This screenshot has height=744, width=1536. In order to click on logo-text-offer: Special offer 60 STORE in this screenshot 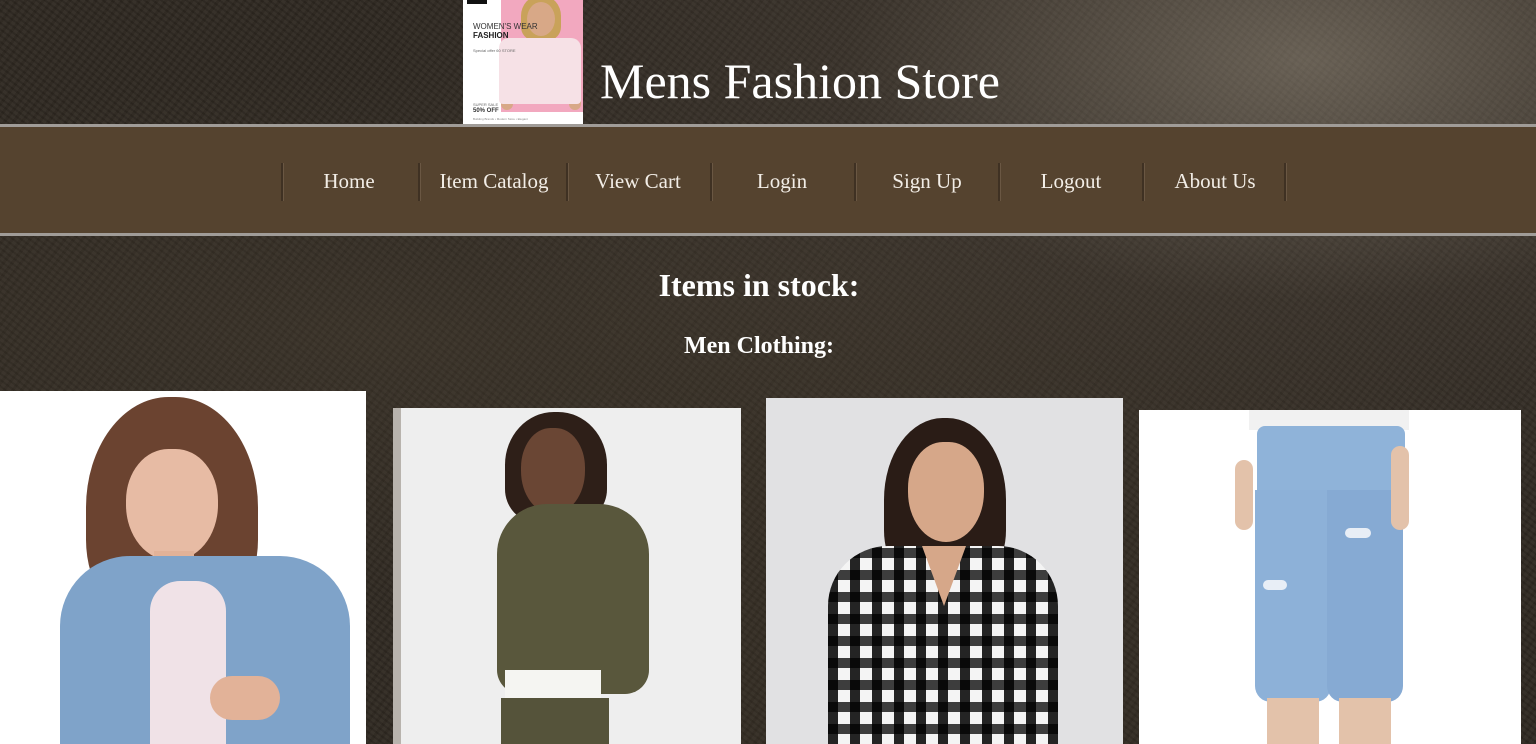, I will do `click(494, 50)`.